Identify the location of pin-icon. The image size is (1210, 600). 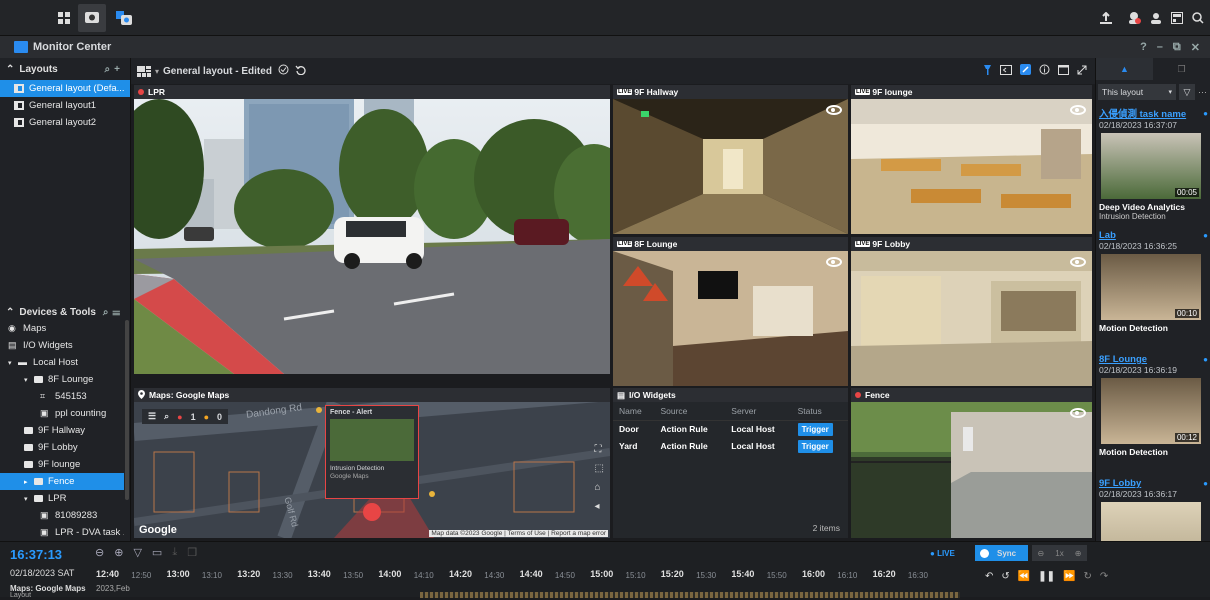
(987, 71).